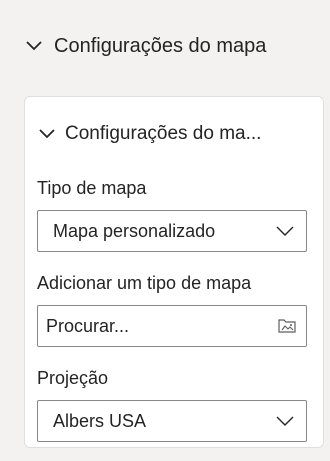  Describe the element at coordinates (160, 45) in the screenshot. I see `section-title: Configurações do mapa` at that location.